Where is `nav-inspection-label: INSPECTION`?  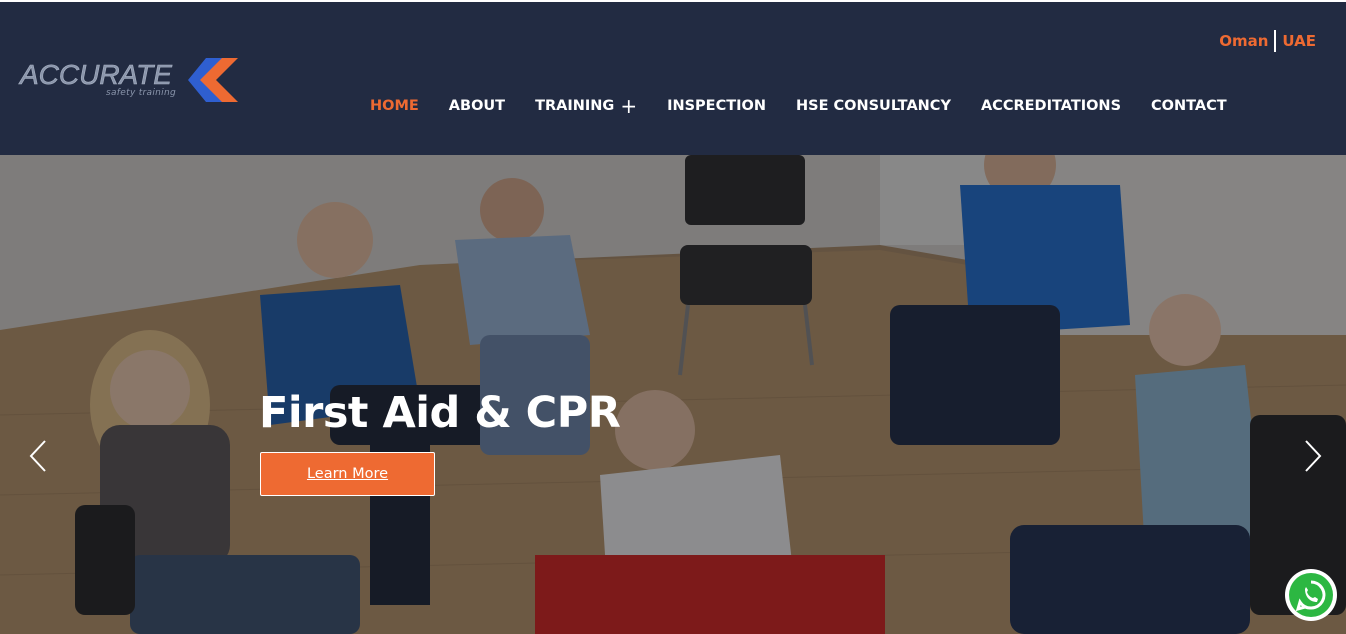
nav-inspection-label: INSPECTION is located at coordinates (716, 106).